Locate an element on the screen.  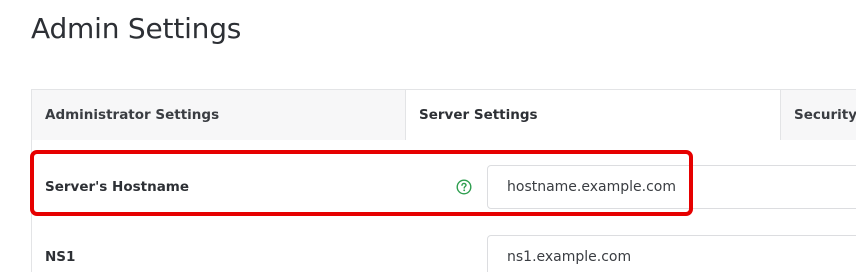
tab-security-settings: Security Settings is located at coordinates (818, 115).